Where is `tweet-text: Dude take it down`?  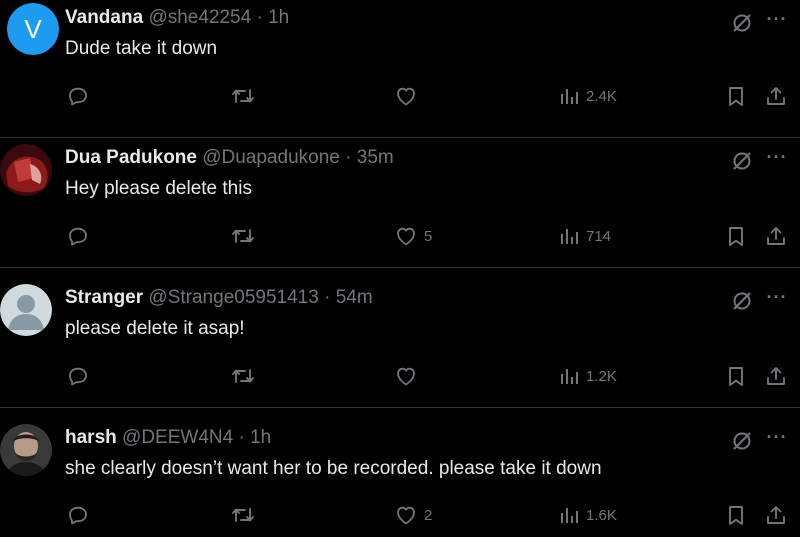
tweet-text: Dude take it down is located at coordinates (141, 48).